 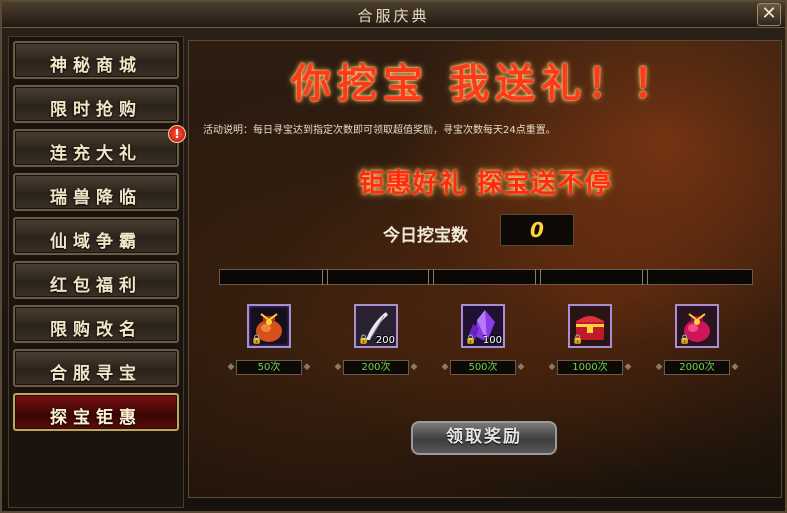 What do you see at coordinates (485, 184) in the screenshot?
I see `event-subtitle: 钜惠好礼 探宝送不停` at bounding box center [485, 184].